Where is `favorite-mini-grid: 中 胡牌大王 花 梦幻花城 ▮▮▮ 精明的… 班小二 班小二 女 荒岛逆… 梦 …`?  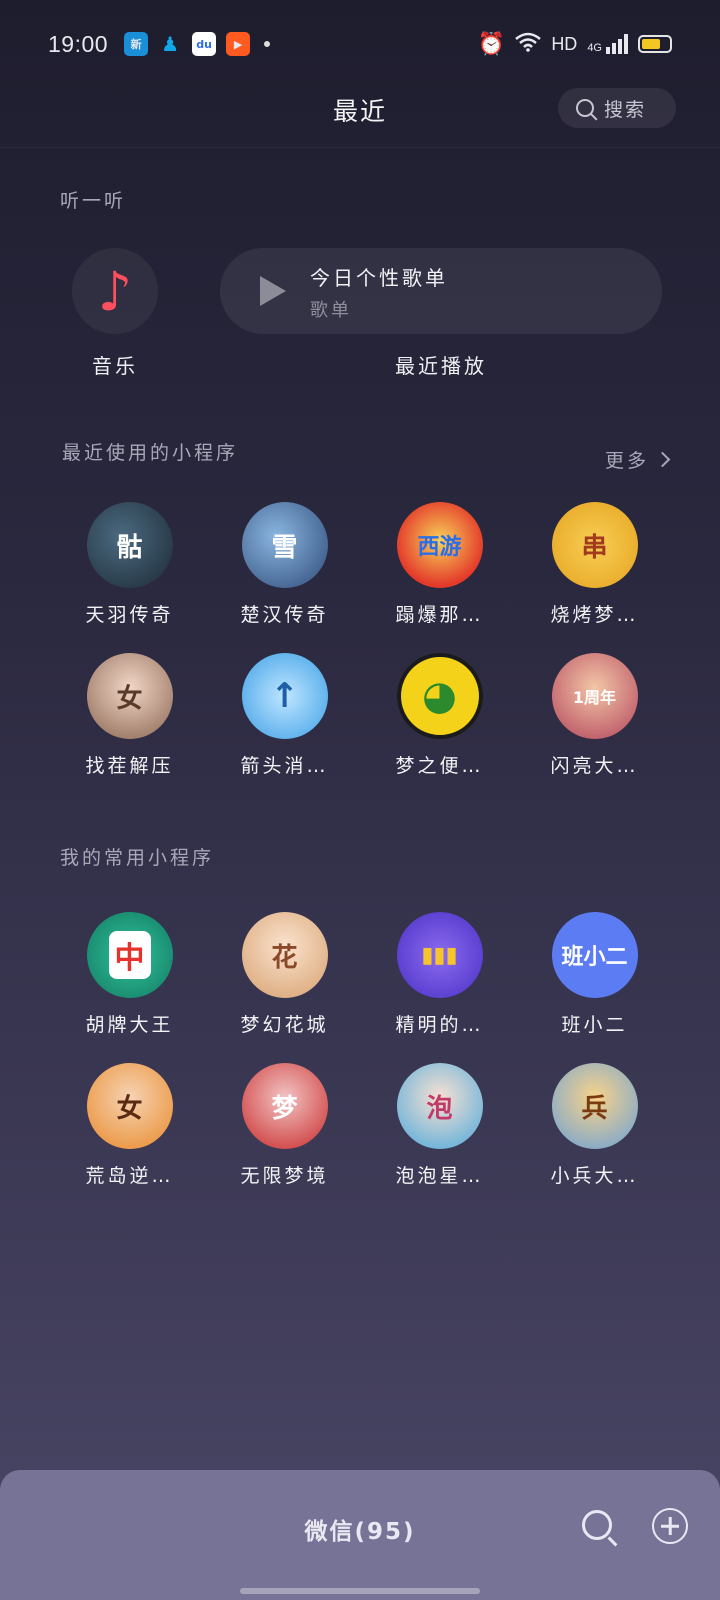
favorite-mini-grid: 中 胡牌大王 花 梦幻花城 ▮▮▮ 精明的… 班小二 班小二 女 荒岛逆… 梦 … is located at coordinates (362, 1050).